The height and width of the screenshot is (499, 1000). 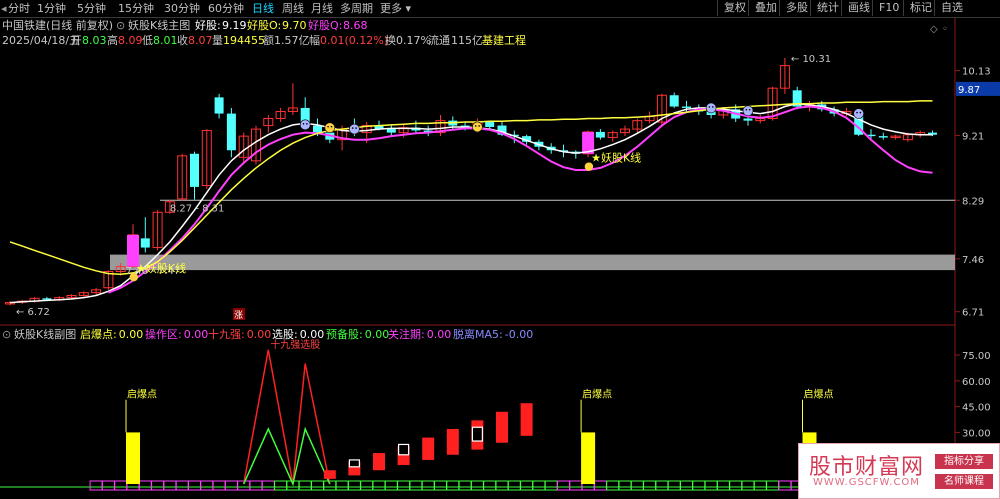 I want to click on toolbar-button-7: 自选, so click(x=949, y=8).